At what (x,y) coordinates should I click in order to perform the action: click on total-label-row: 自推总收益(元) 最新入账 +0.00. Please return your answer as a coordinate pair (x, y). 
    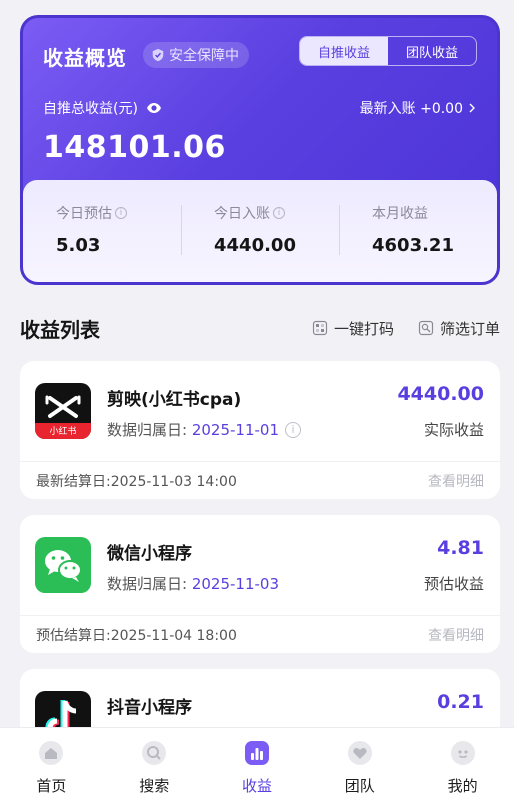
    Looking at the image, I should click on (260, 108).